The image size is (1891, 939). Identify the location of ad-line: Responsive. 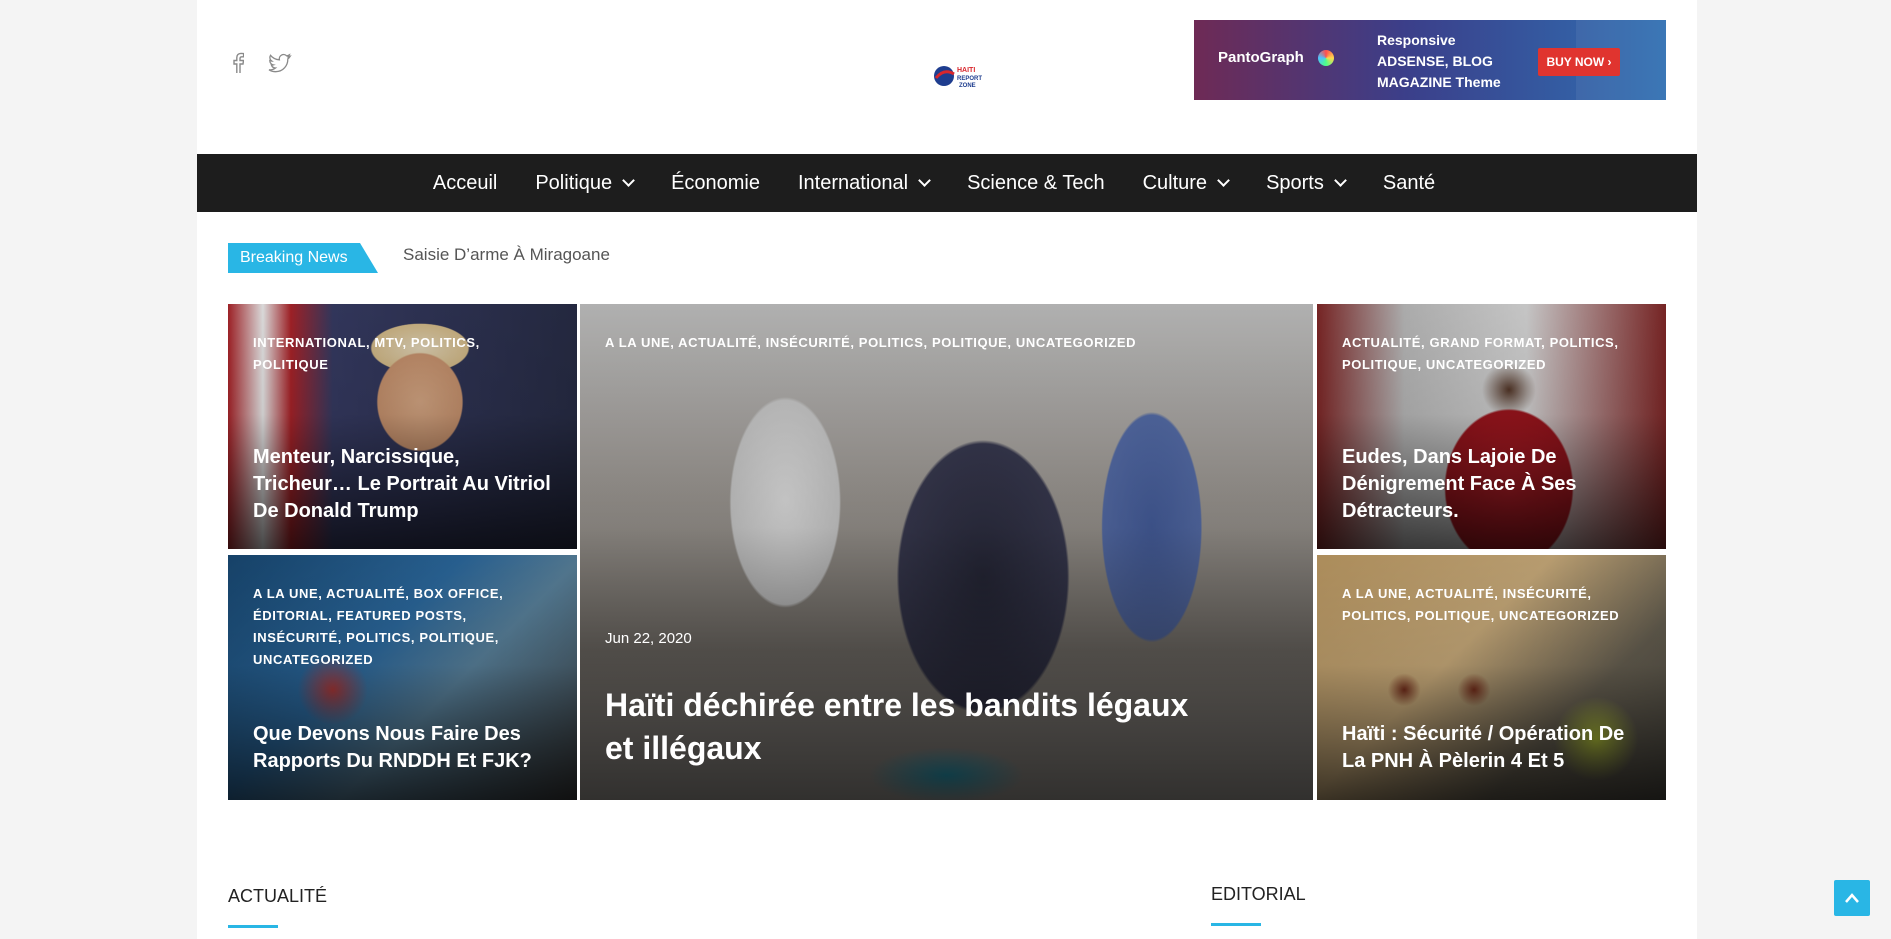
(1416, 40).